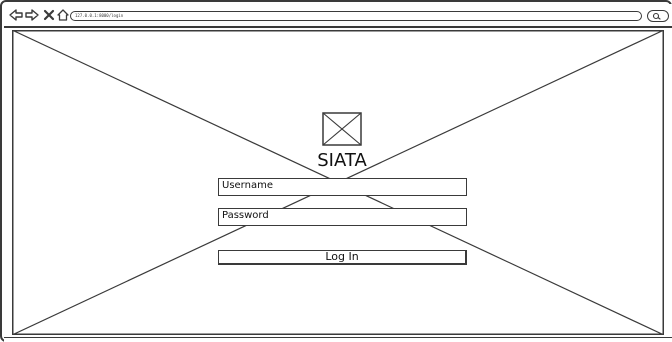 The width and height of the screenshot is (672, 342). Describe the element at coordinates (16, 15) in the screenshot. I see `back-arrow-icon` at that location.